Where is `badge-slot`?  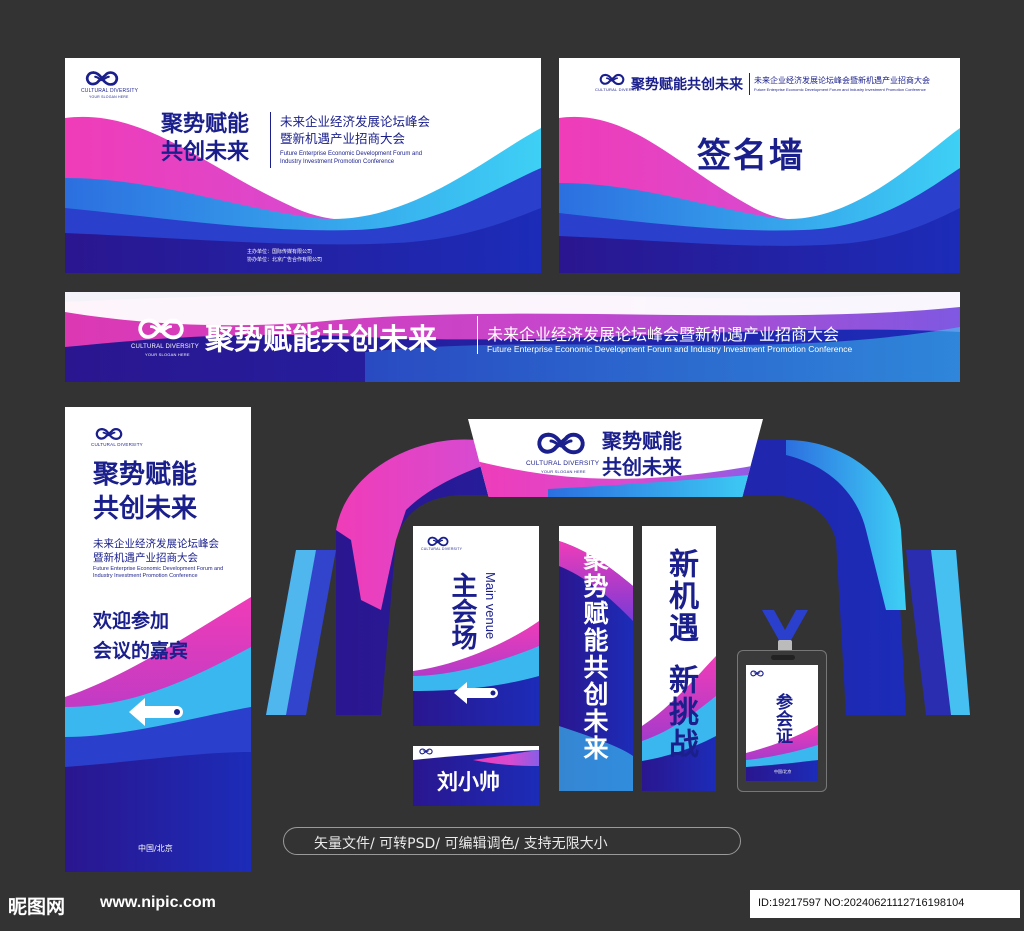 badge-slot is located at coordinates (783, 657).